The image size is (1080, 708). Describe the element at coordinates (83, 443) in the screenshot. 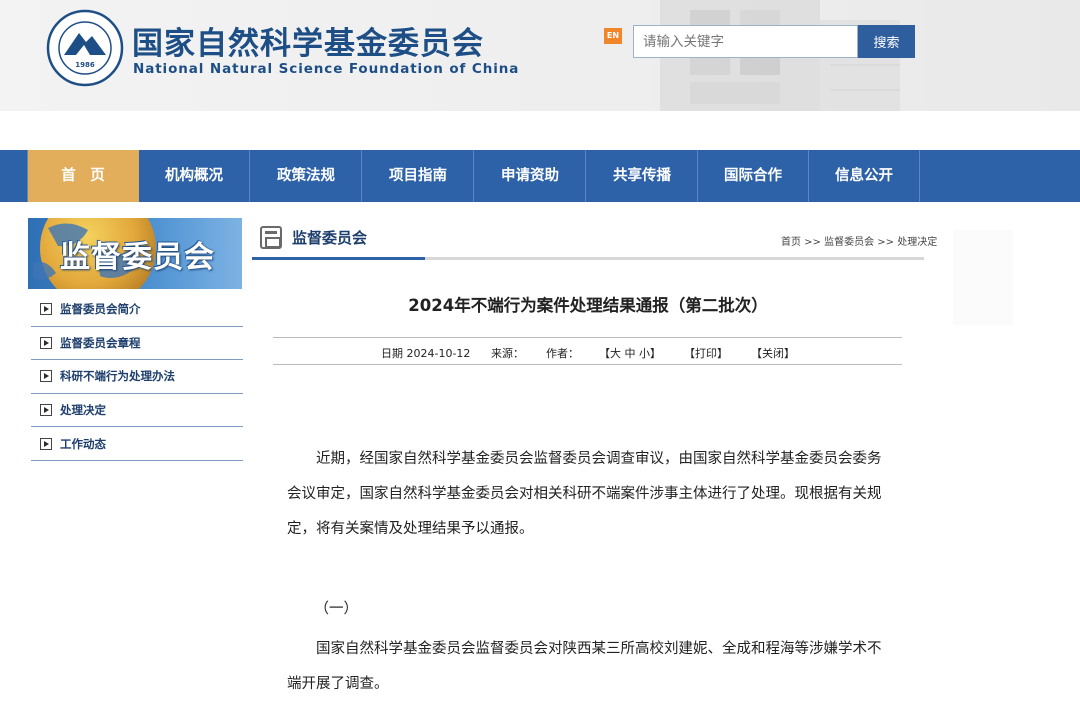

I see `sidebar-item-label: 工作动态` at that location.